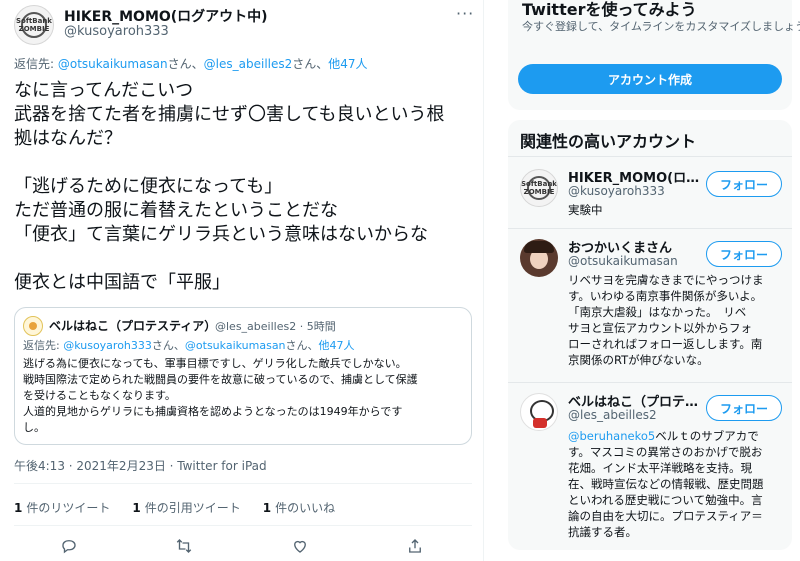 Image resolution: width=800 pixels, height=561 pixels. What do you see at coordinates (148, 186) in the screenshot?
I see `tweet-text-line: 「逃げるために便衣になっても」` at bounding box center [148, 186].